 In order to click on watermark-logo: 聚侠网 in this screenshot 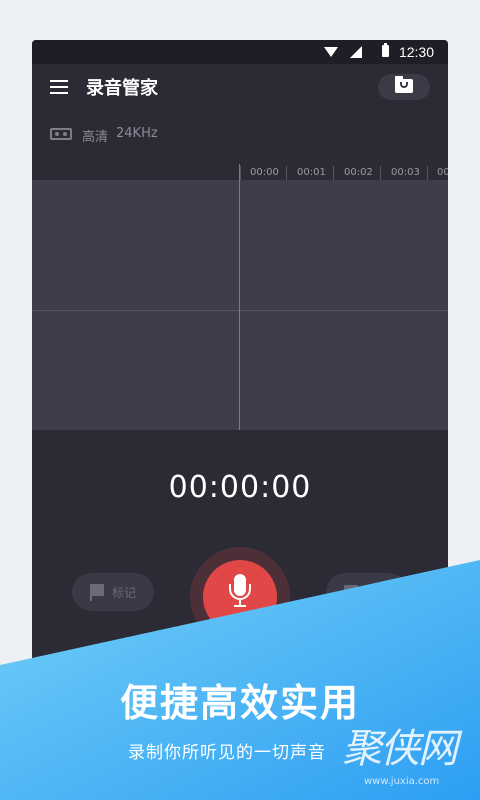, I will do `click(400, 749)`.